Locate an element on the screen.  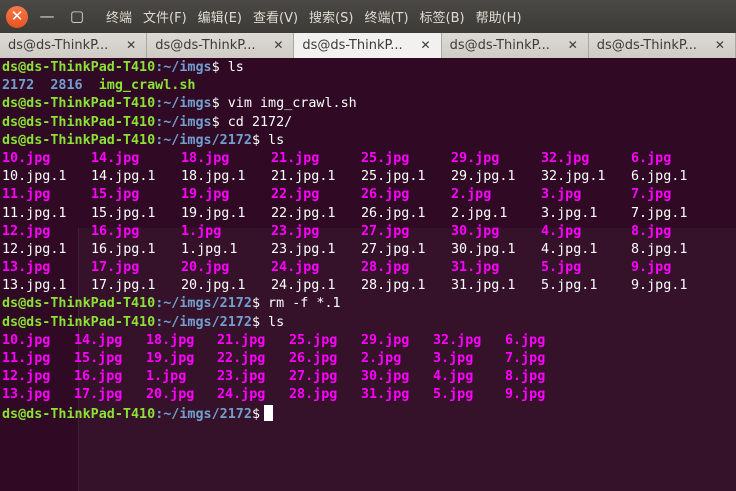
command-text: ls is located at coordinates (272, 140).